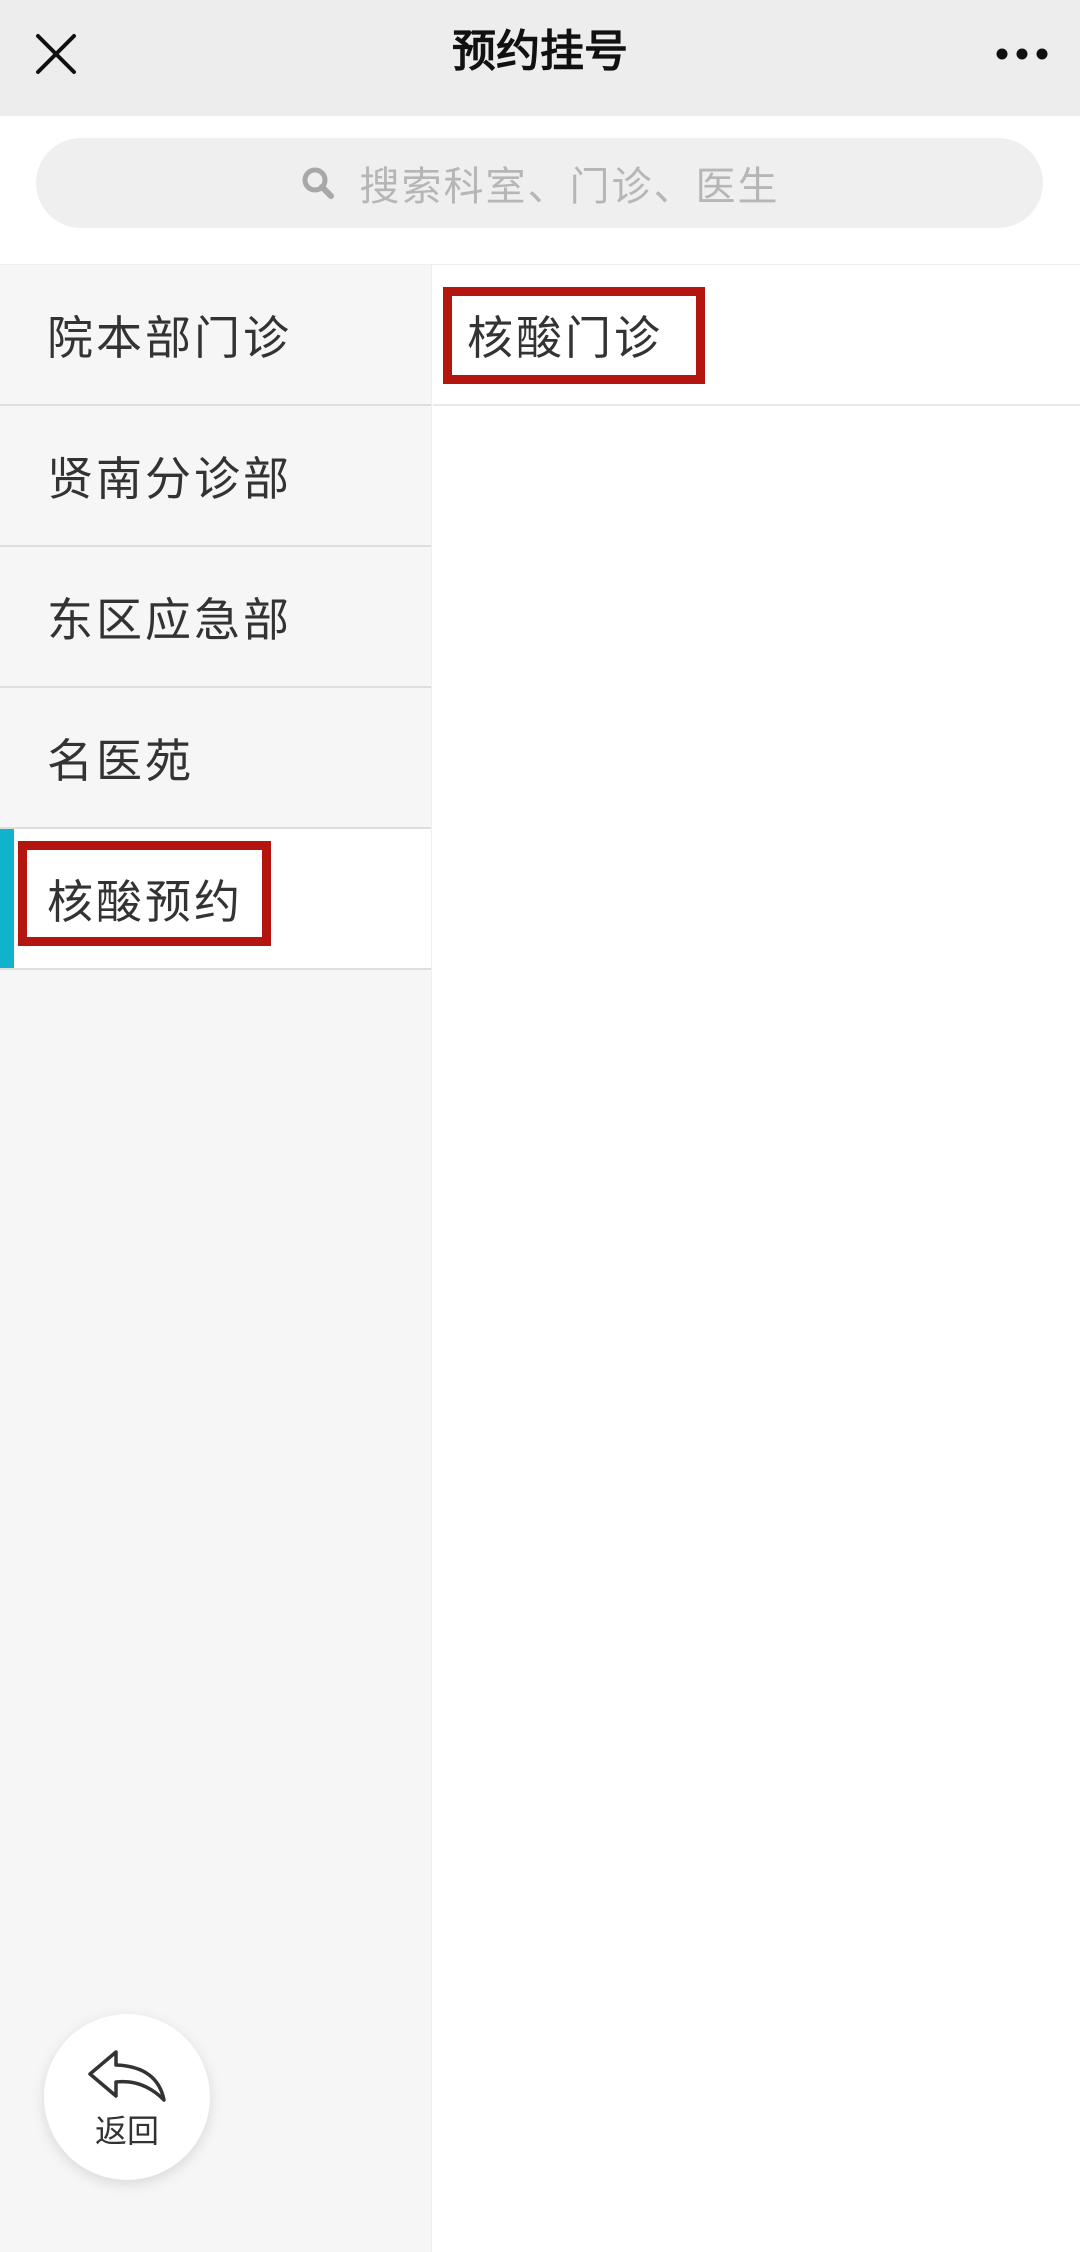 This screenshot has height=2252, width=1080. I want to click on search-input: 搜索科室、门诊、医生, so click(539, 183).